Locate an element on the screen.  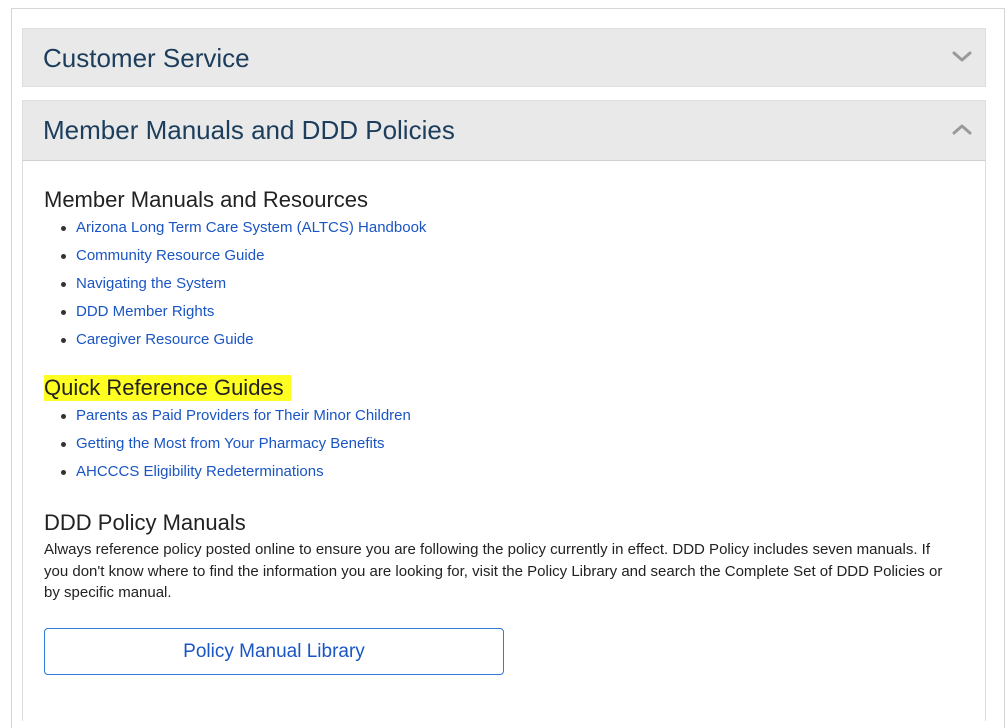
link-eligibility-redeterminations: AHCCCS Eligibility Redeterminations is located at coordinates (200, 471).